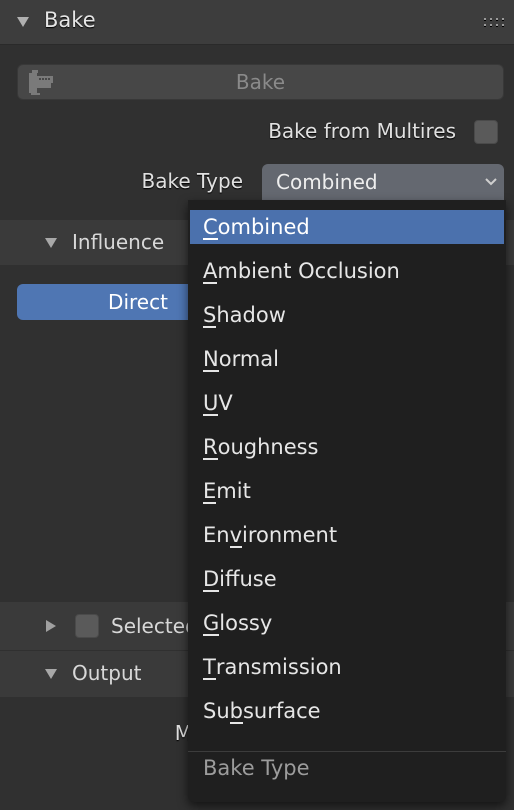 This screenshot has height=810, width=514. What do you see at coordinates (347, 491) in the screenshot?
I see `menu-item-emit: Emit` at bounding box center [347, 491].